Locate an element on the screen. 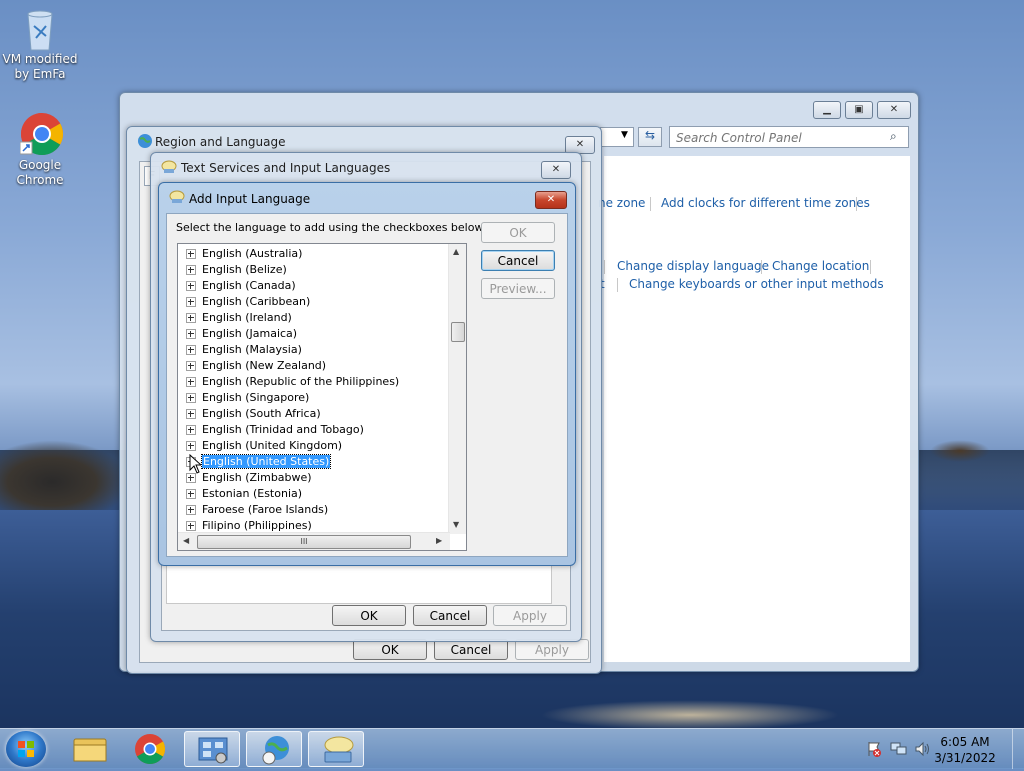 The width and height of the screenshot is (1024, 771). search-control-panel-box: ⌕ is located at coordinates (789, 137).